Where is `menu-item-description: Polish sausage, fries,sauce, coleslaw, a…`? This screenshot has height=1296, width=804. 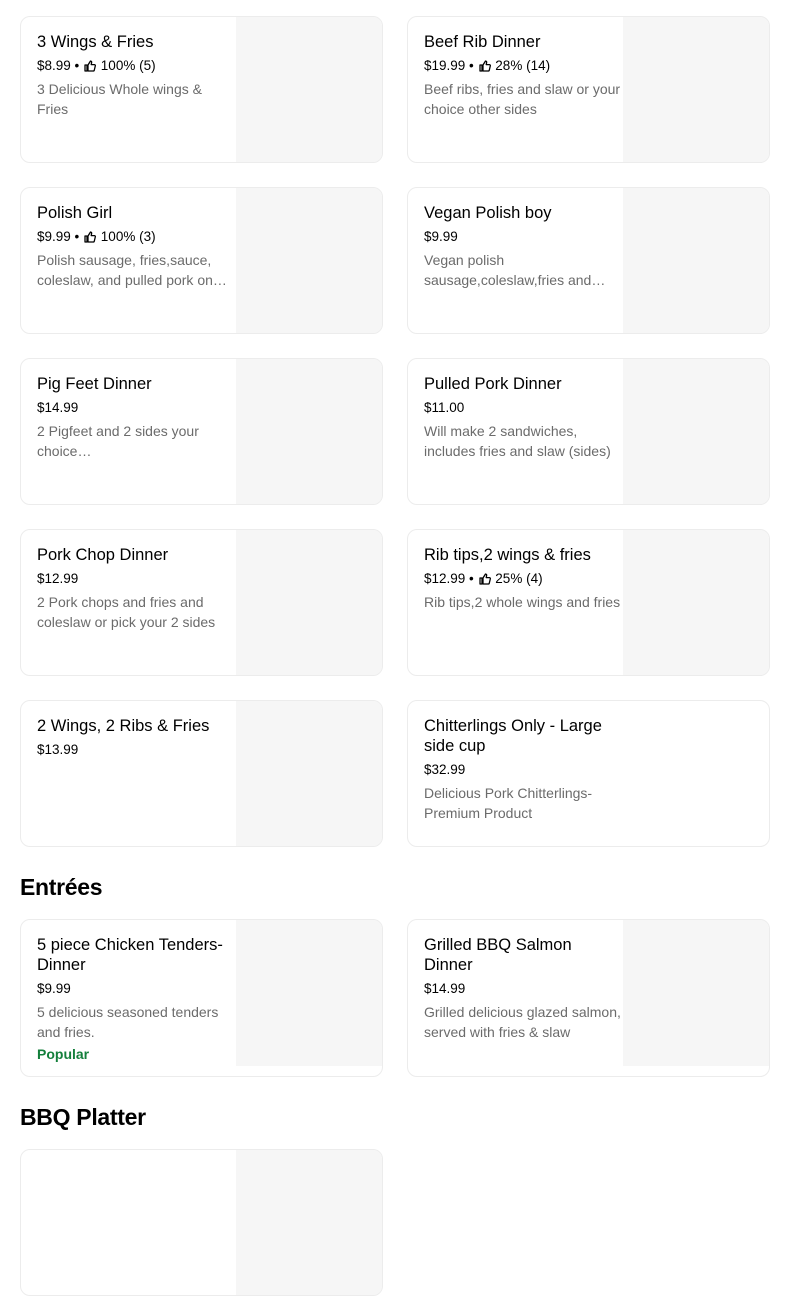
menu-item-description: Polish sausage, fries,sauce, coleslaw, a… is located at coordinates (125, 270).